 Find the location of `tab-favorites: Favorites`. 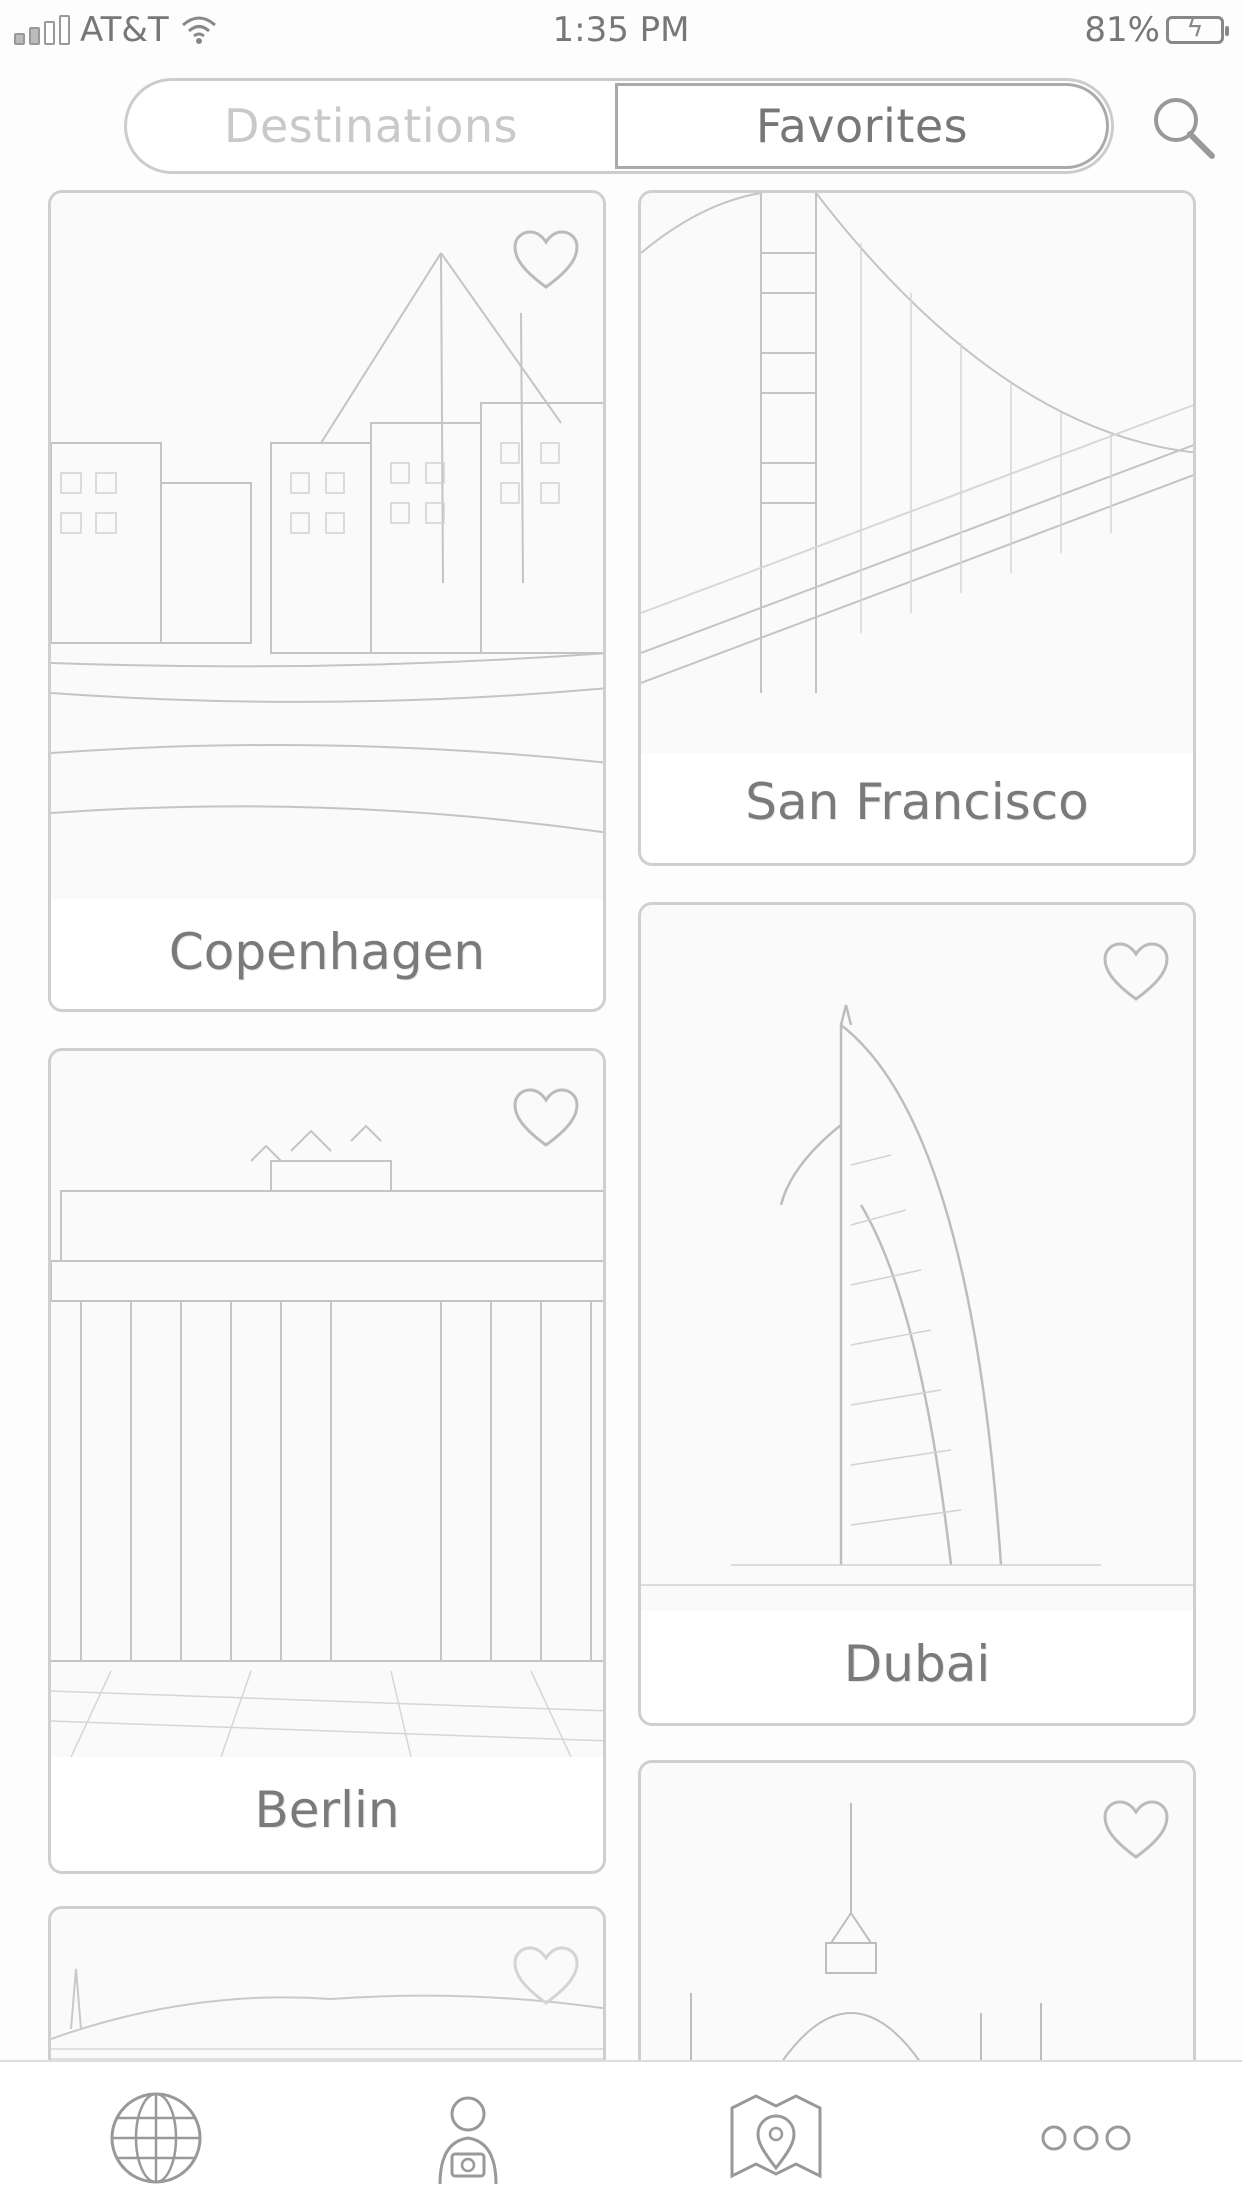

tab-favorites: Favorites is located at coordinates (862, 126).